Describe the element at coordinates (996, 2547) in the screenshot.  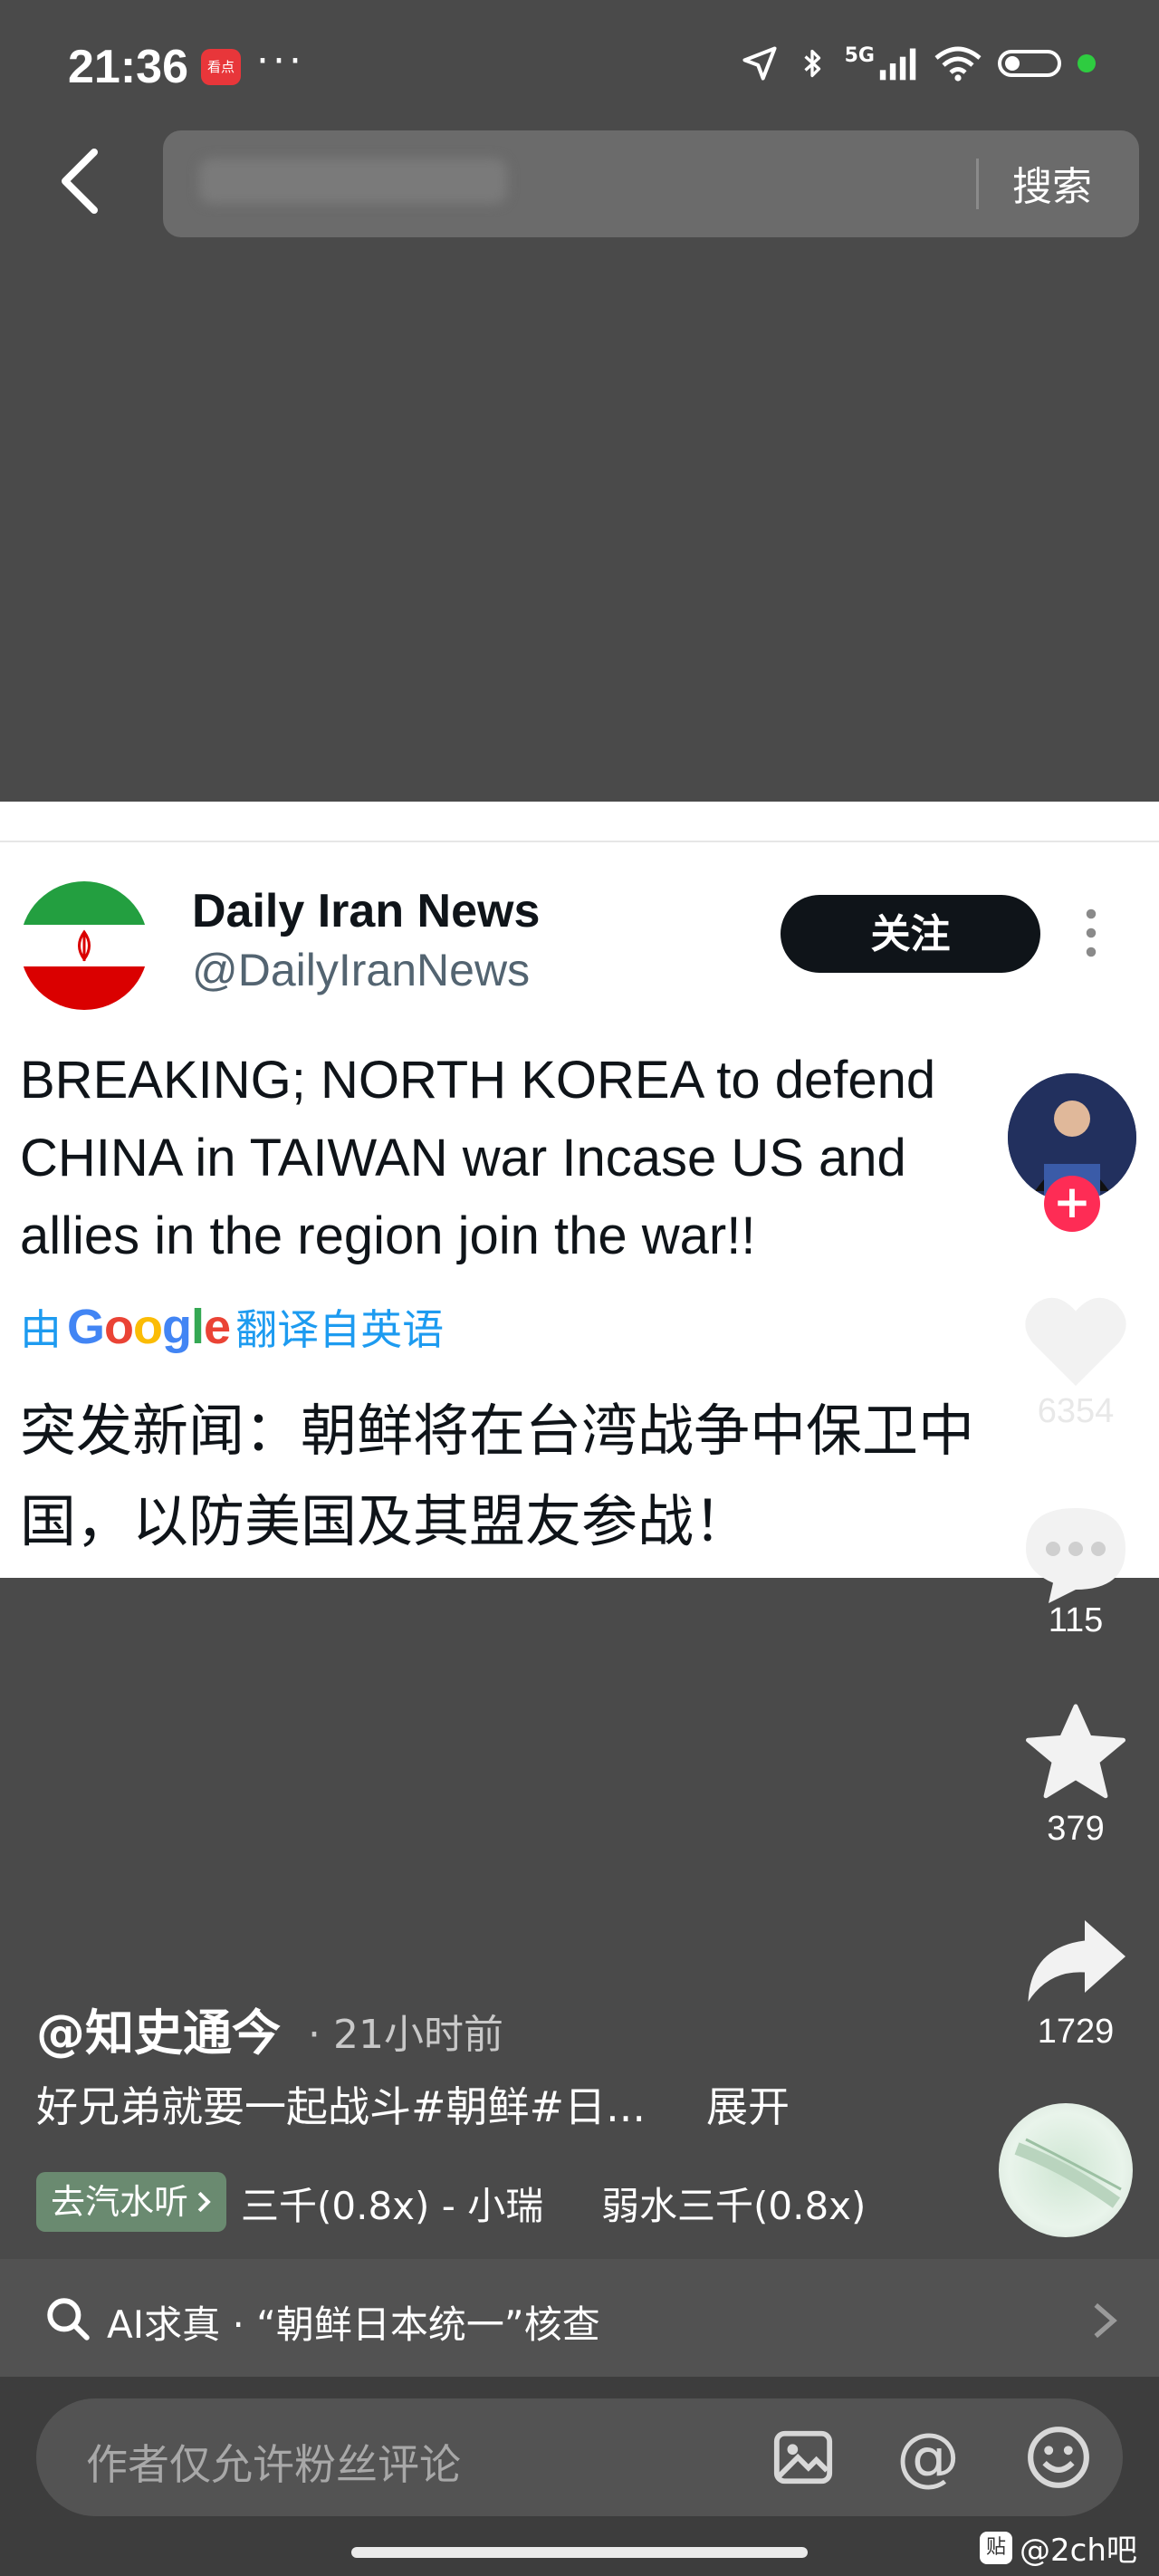
I see `tieba-badge: 贴` at that location.